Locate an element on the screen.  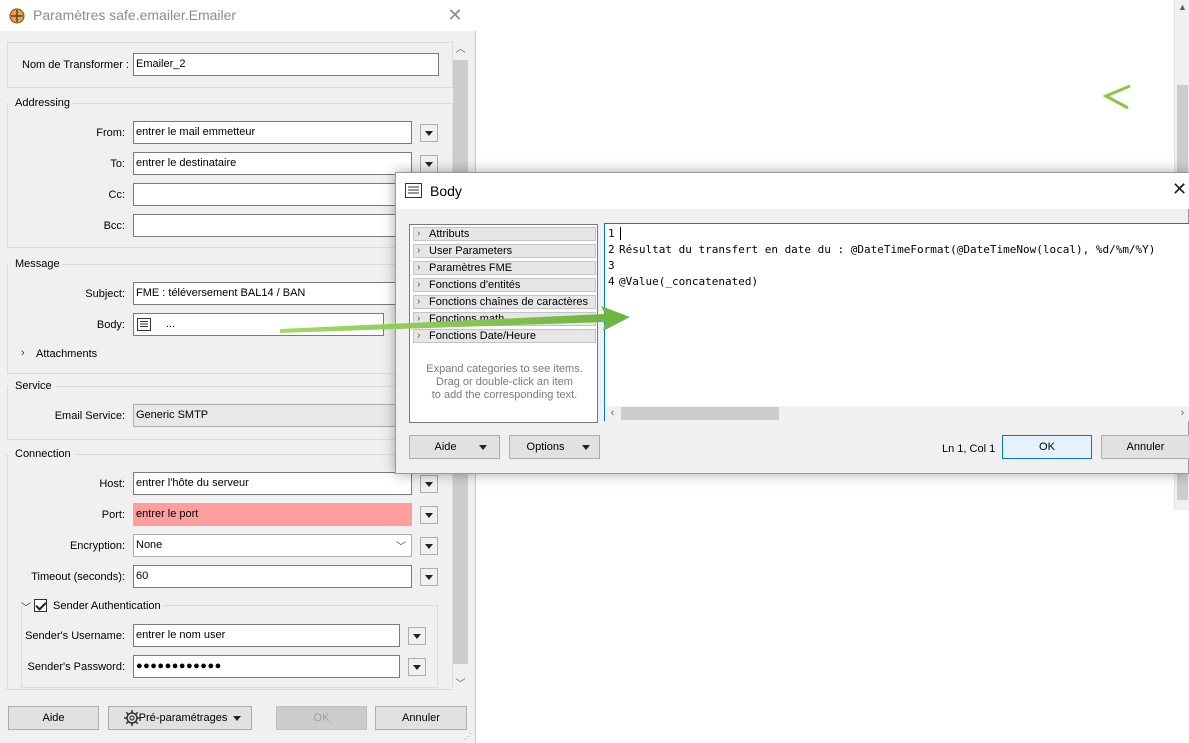
username-menu-button is located at coordinates (417, 636).